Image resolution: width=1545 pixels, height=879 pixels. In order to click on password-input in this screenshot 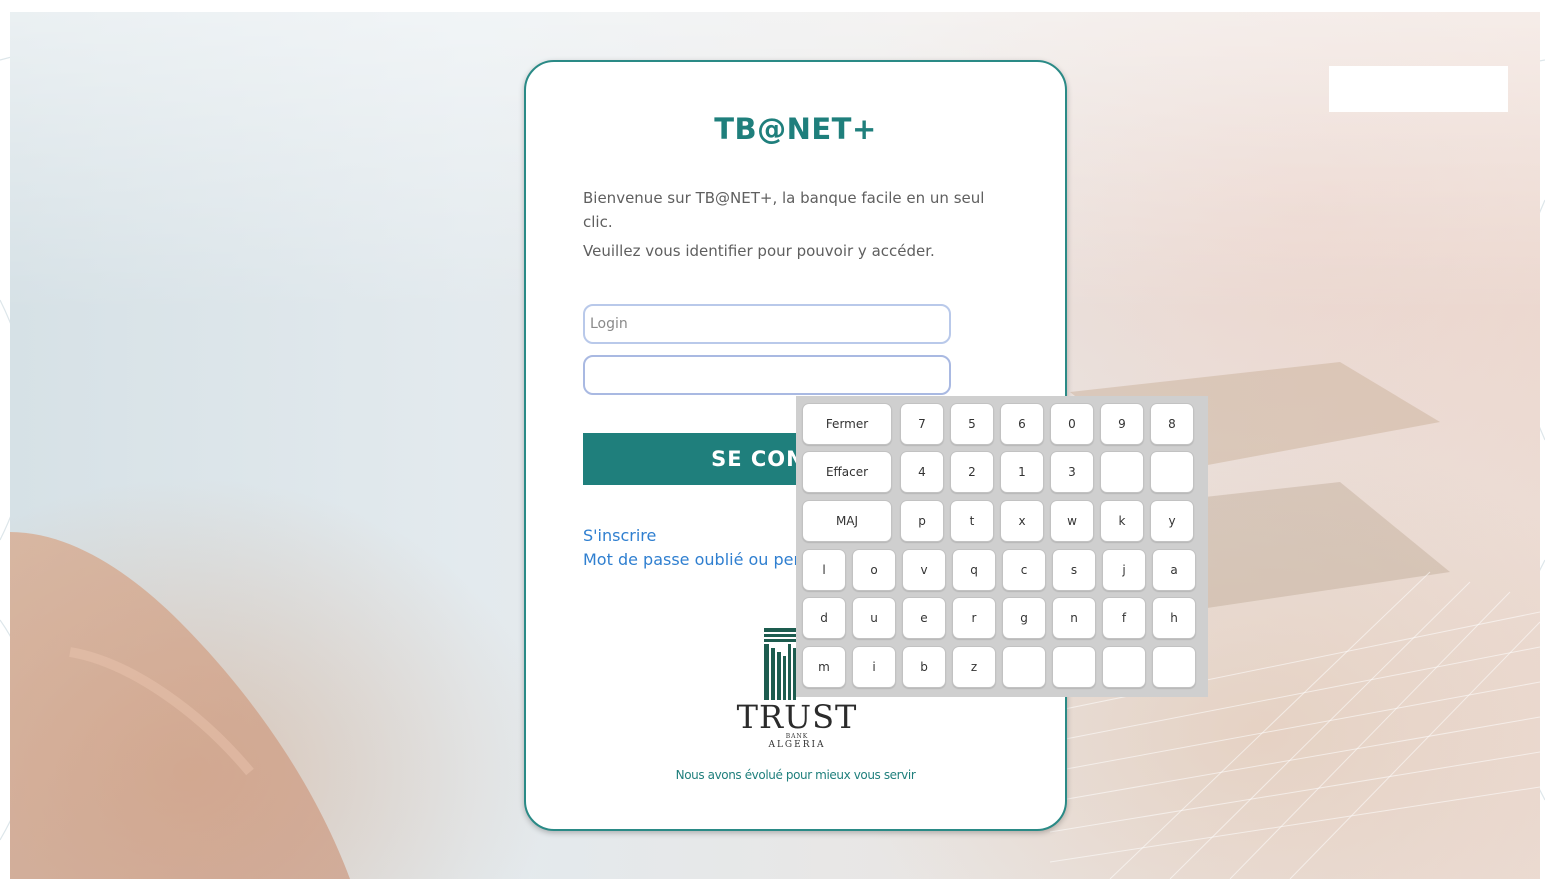, I will do `click(767, 375)`.